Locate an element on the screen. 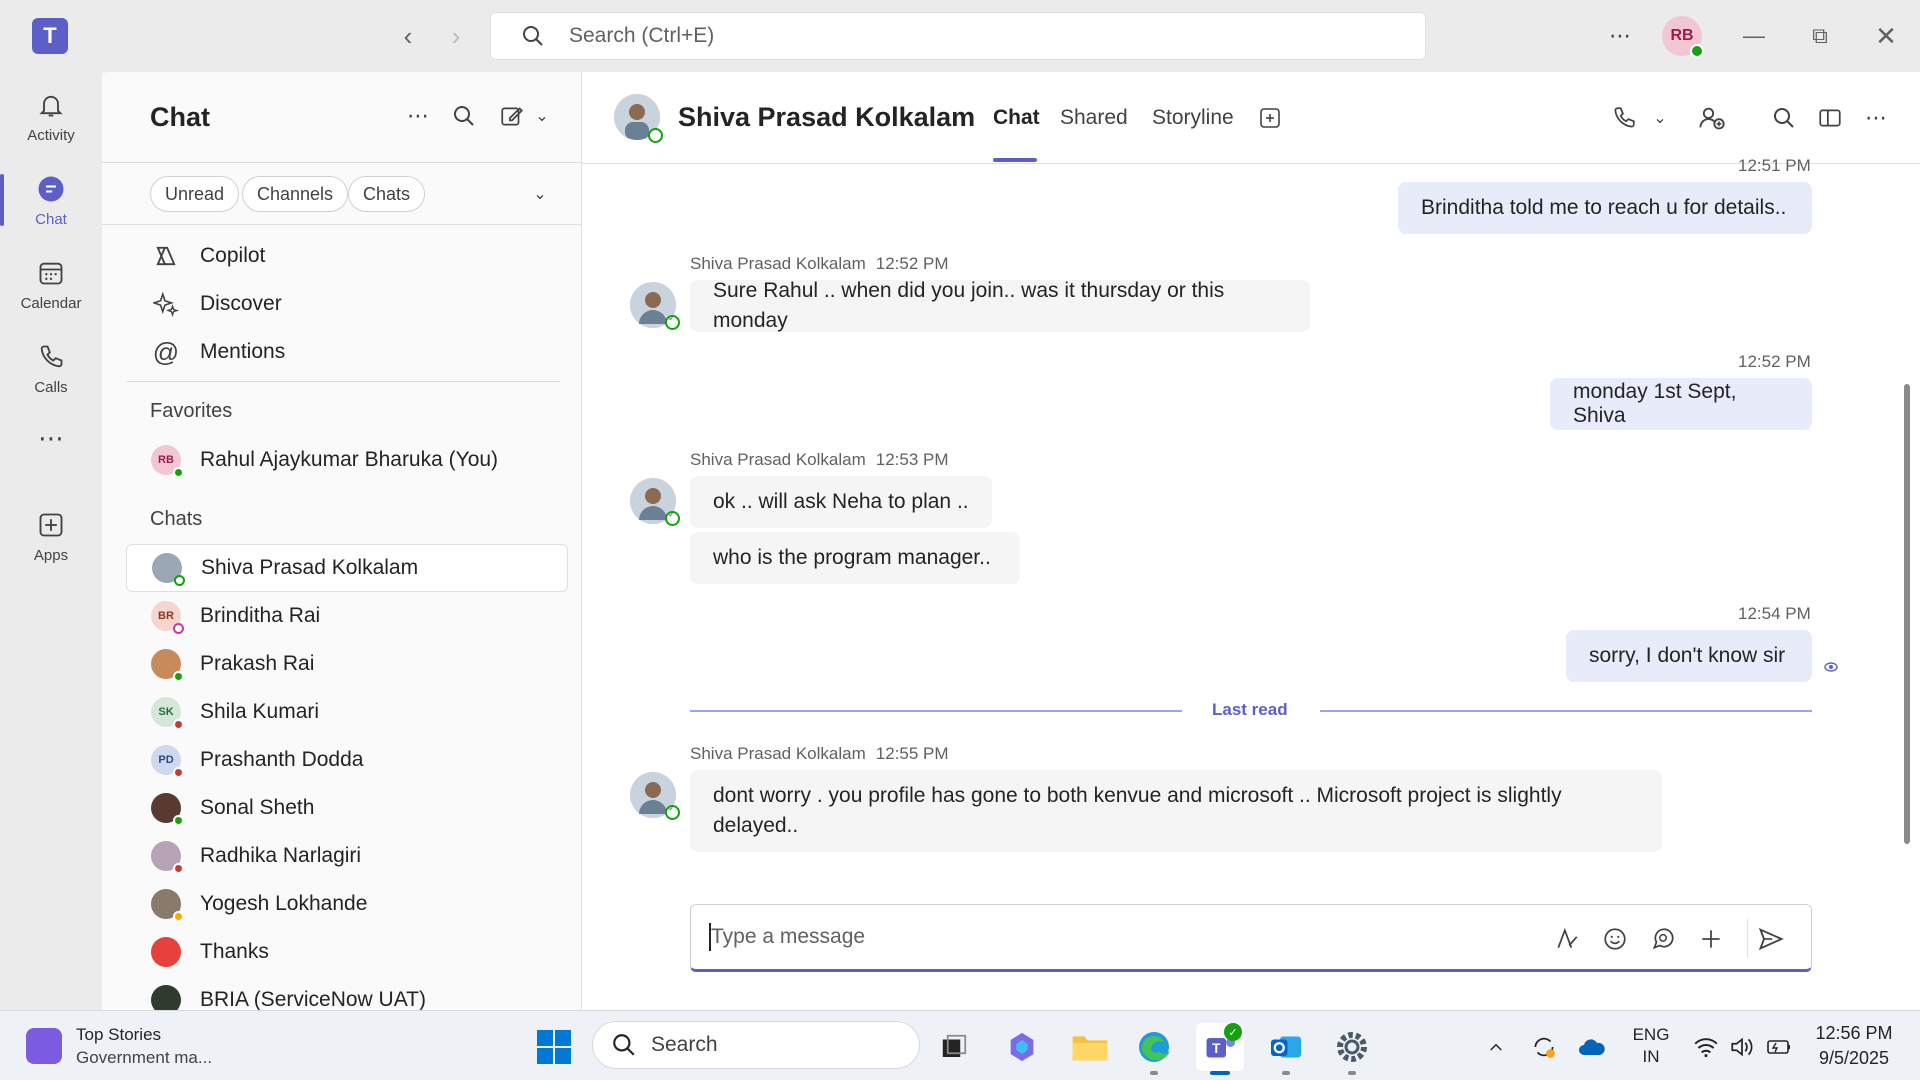  chat-item: Sonal Sheth is located at coordinates (347, 808).